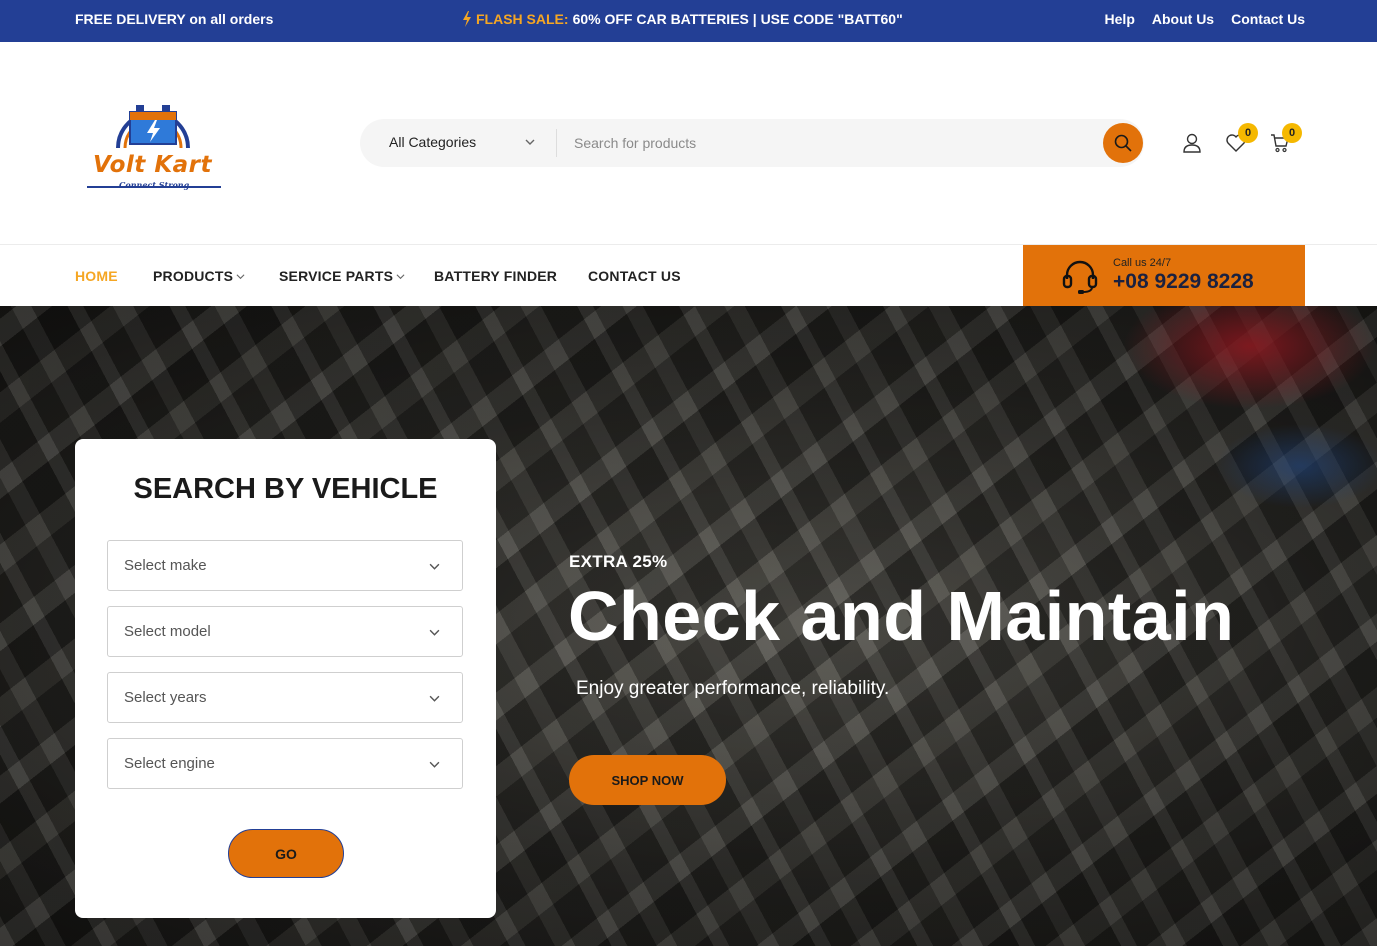  I want to click on free-delivery-text: FREE DELIVERY on all orders, so click(174, 19).